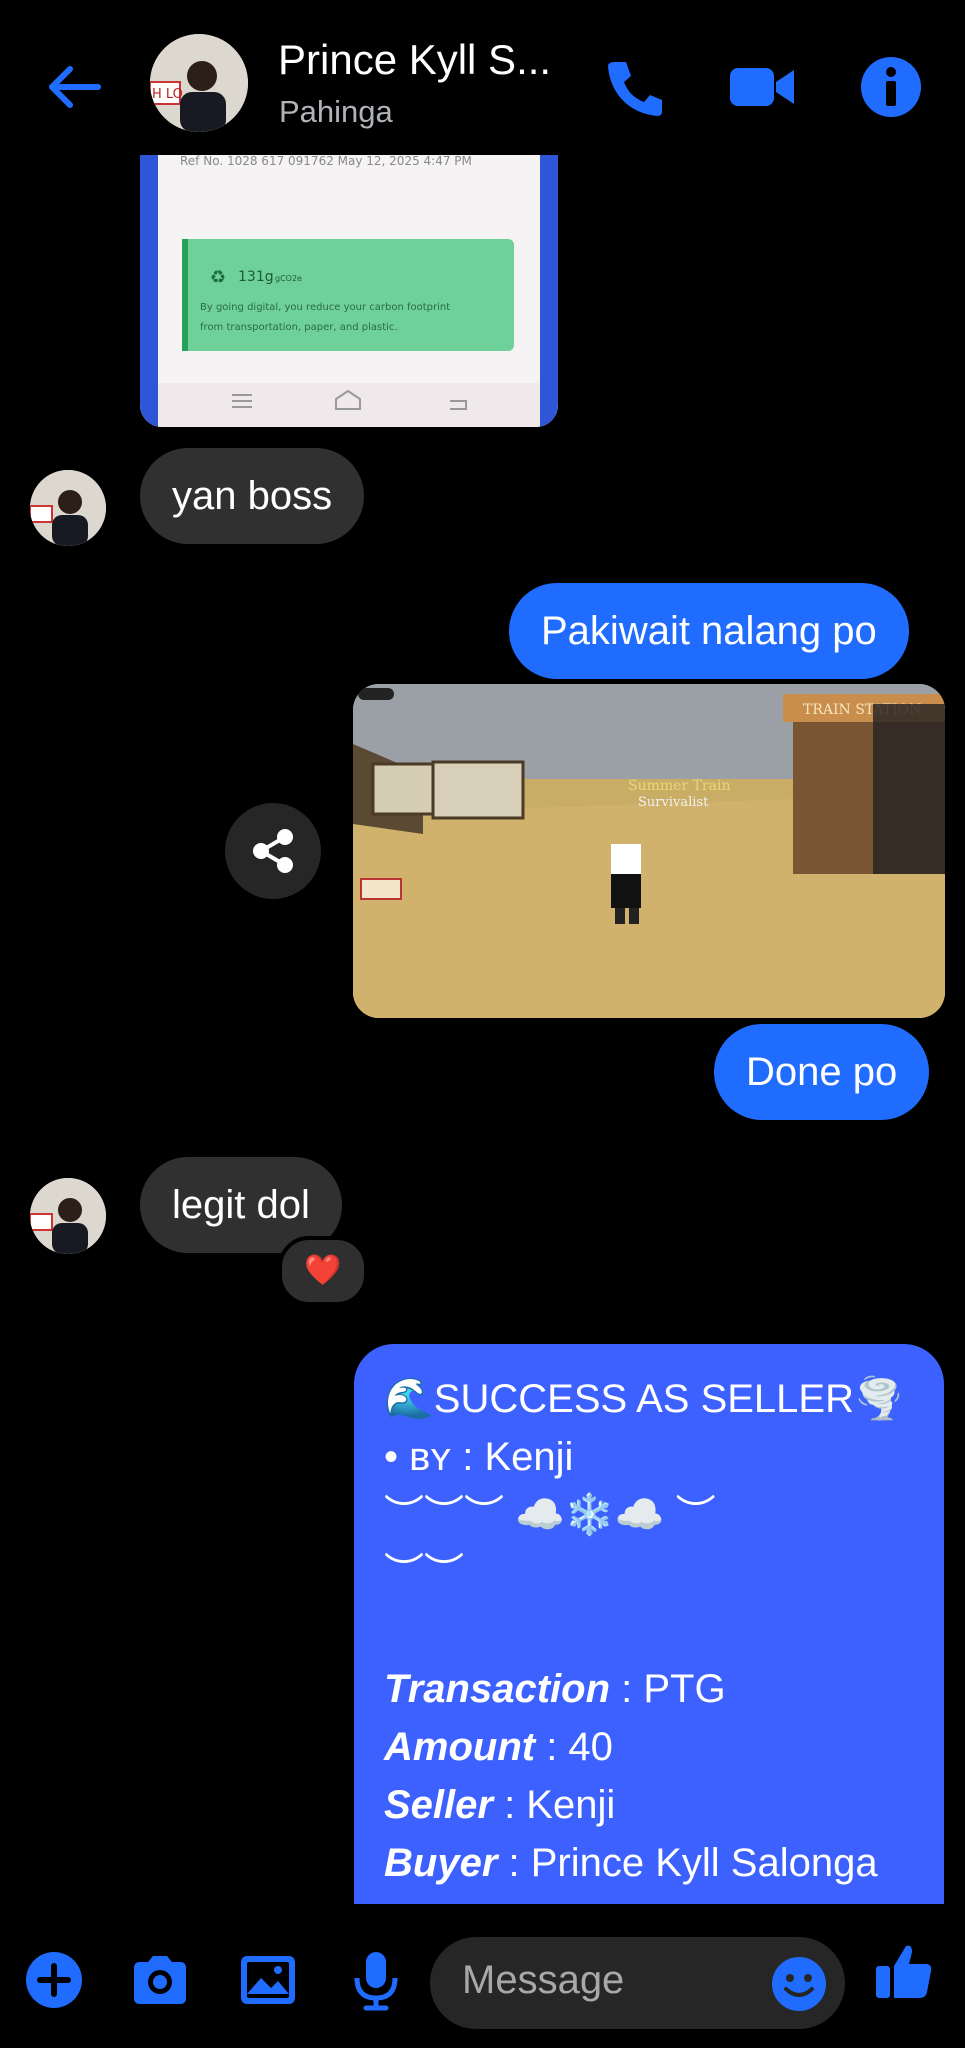 The height and width of the screenshot is (2048, 965). What do you see at coordinates (54, 1980) in the screenshot?
I see `plus-icon` at bounding box center [54, 1980].